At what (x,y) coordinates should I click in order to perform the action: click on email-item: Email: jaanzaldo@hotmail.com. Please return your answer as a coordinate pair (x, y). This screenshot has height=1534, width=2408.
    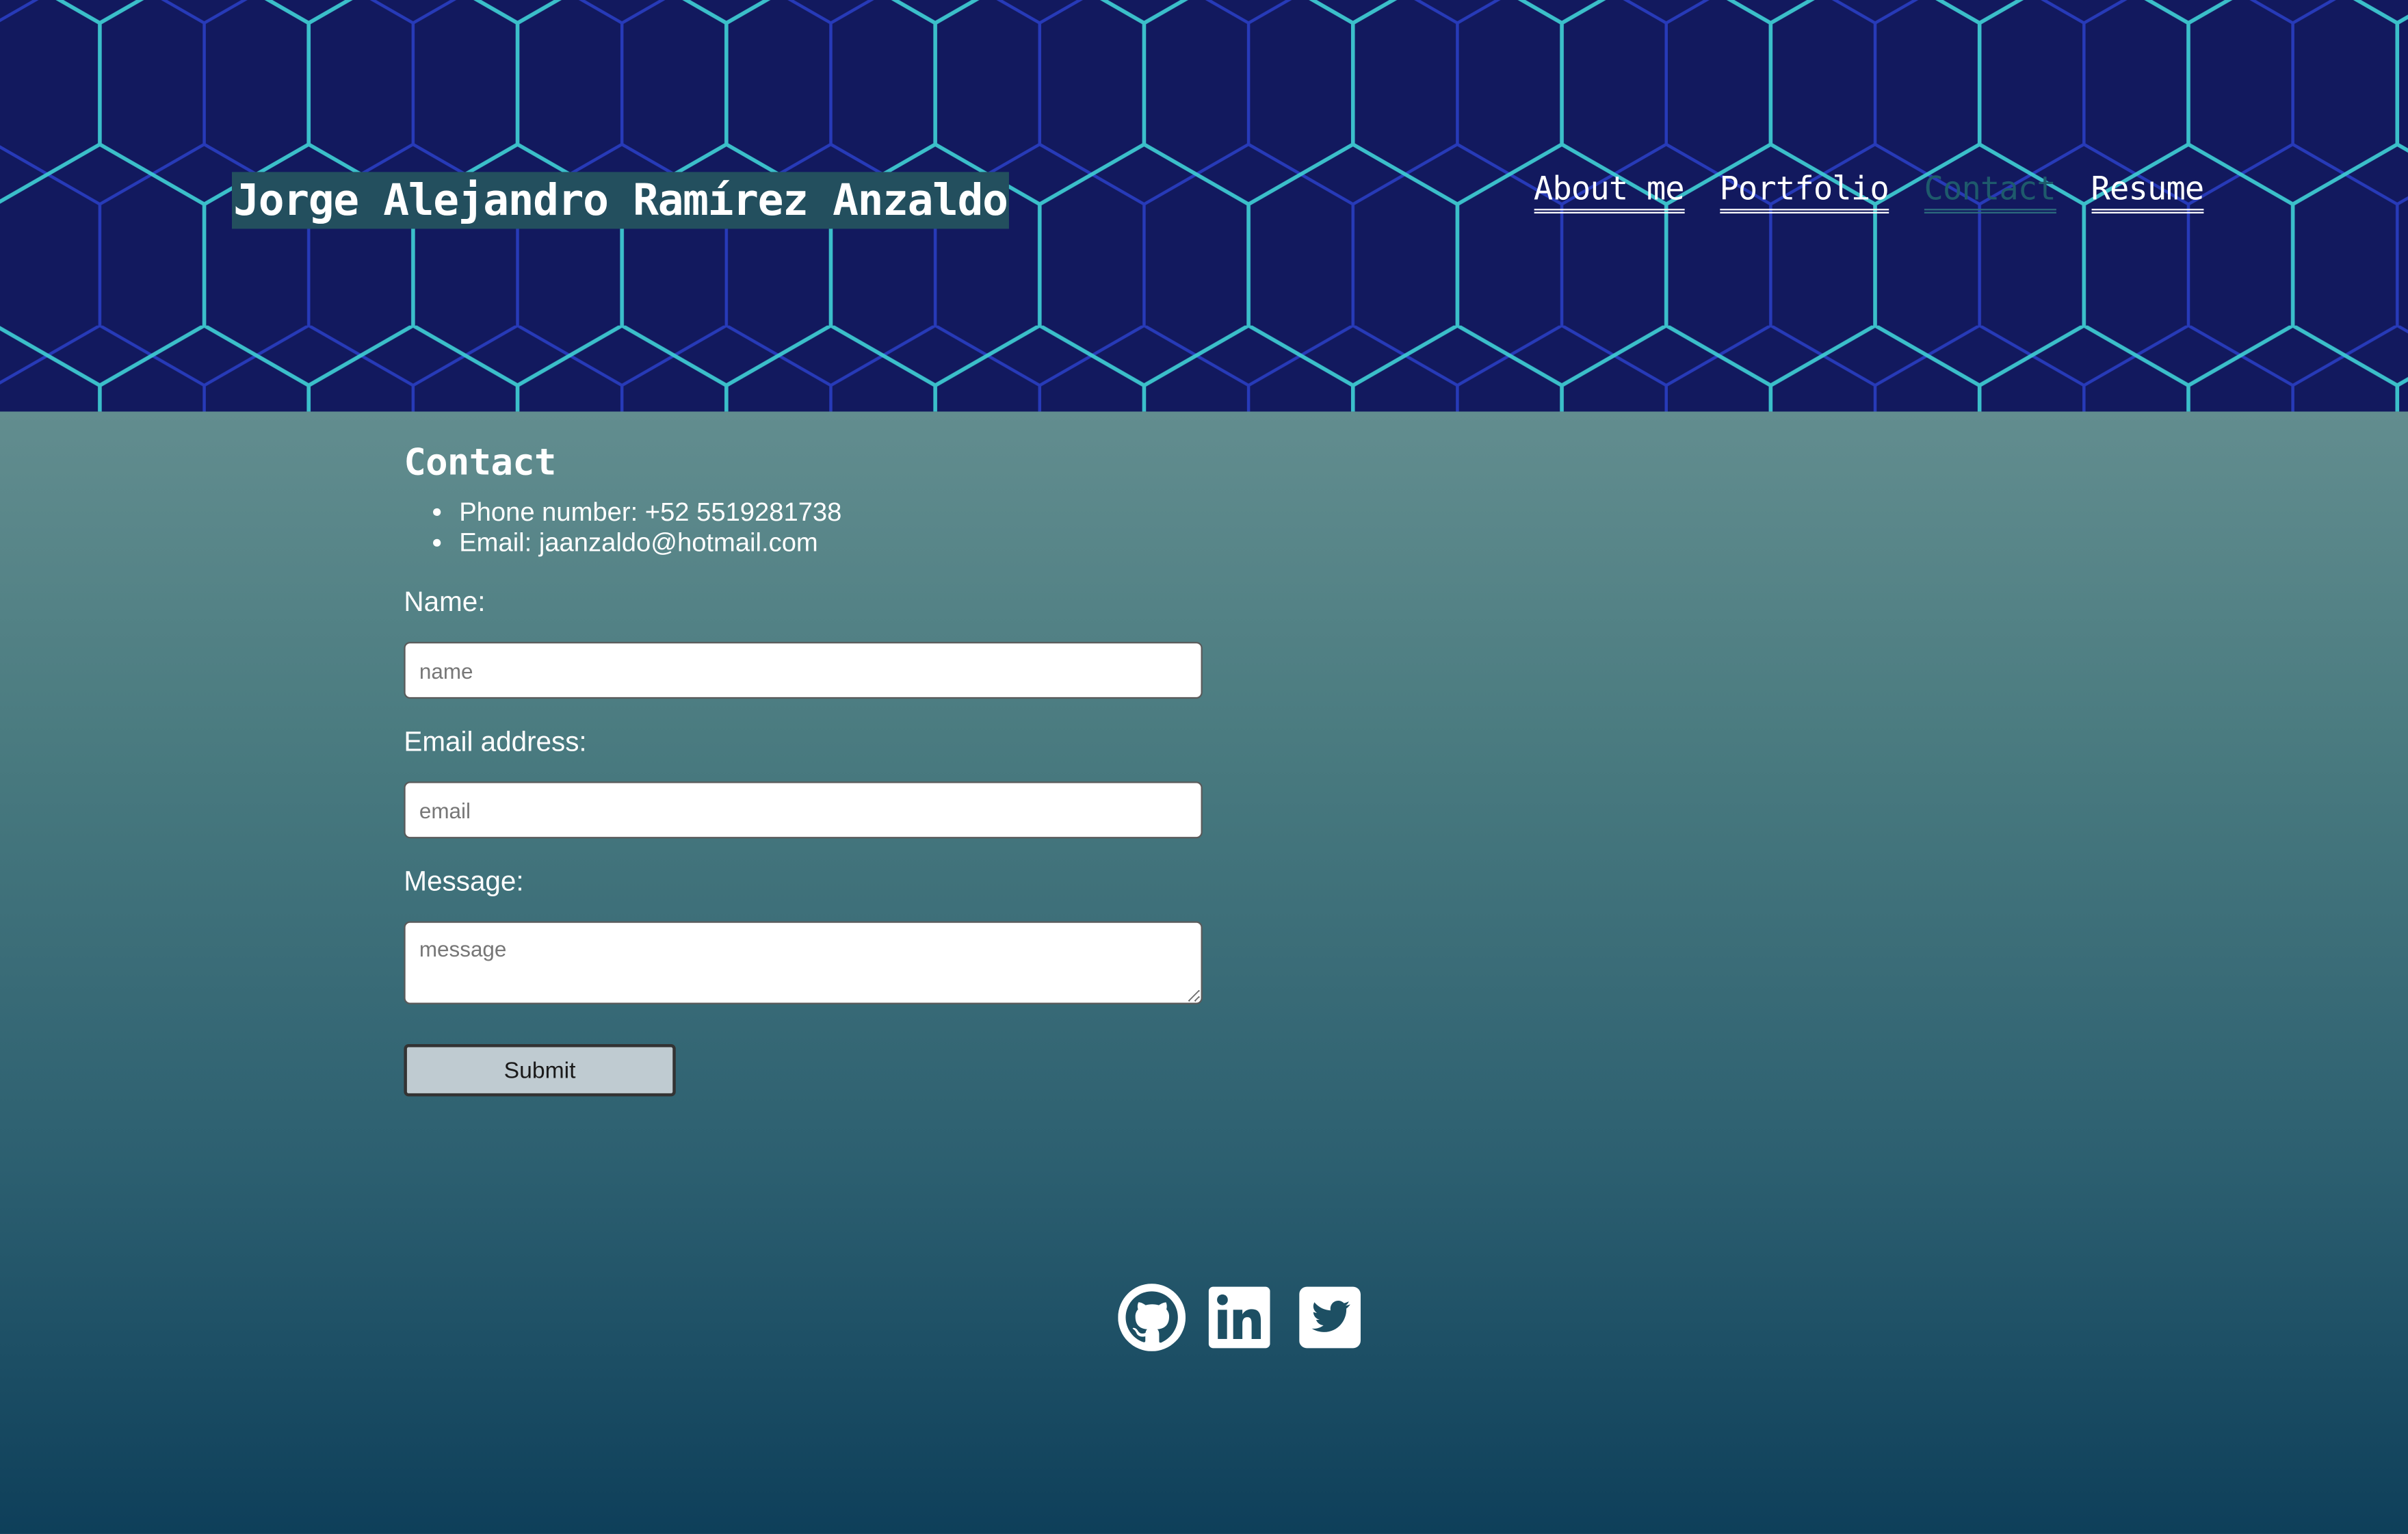
    Looking at the image, I should click on (838, 543).